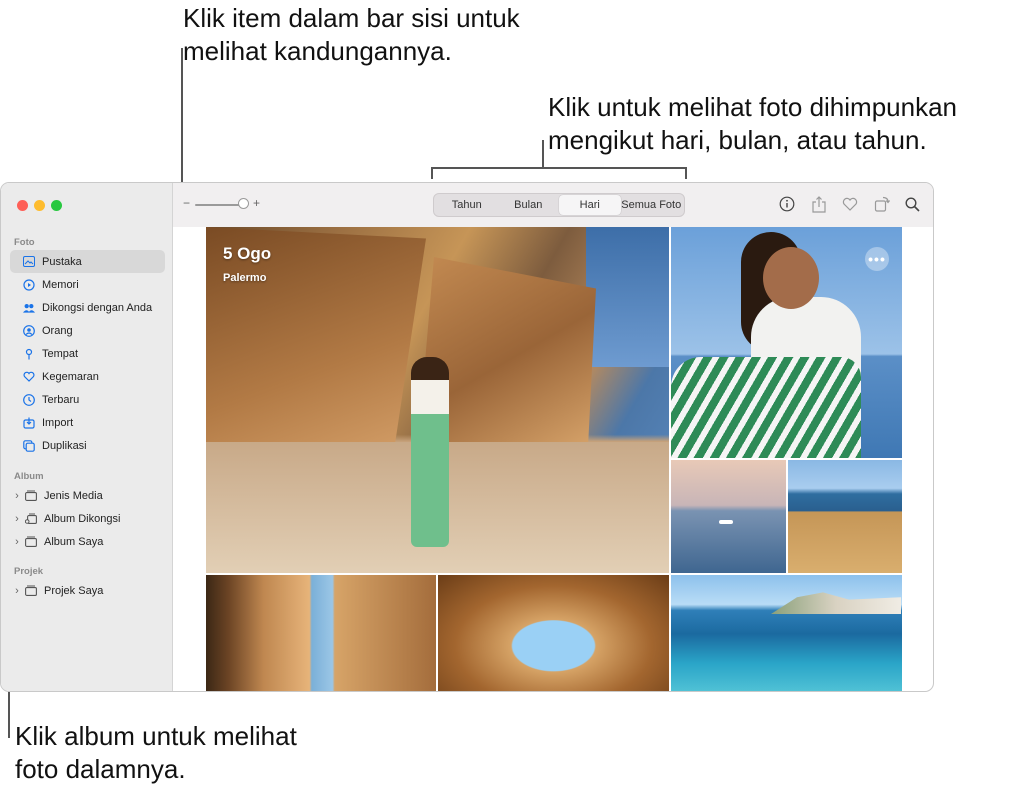 The height and width of the screenshot is (793, 1025). I want to click on more-options-button: •••, so click(877, 259).